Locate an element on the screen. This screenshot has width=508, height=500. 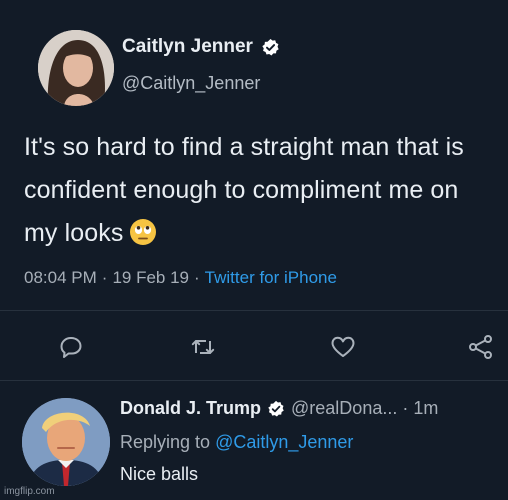
retweet-icon is located at coordinates (203, 347).